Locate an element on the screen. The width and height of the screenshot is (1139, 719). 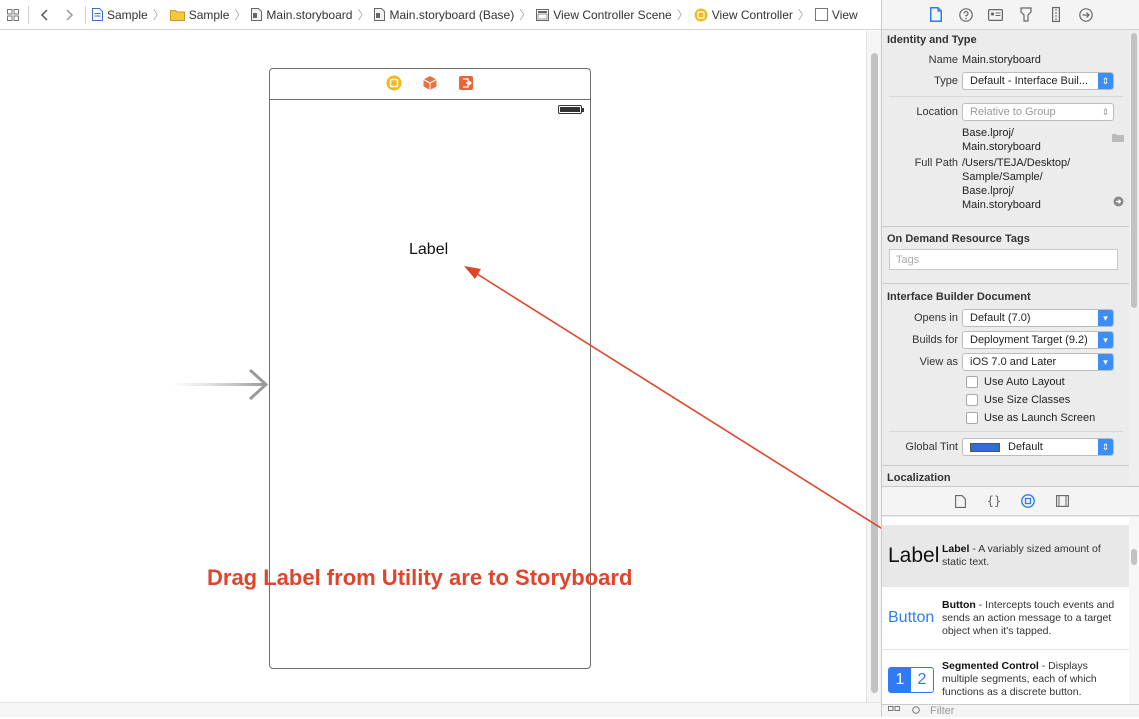
canvas-vertical-scrollbar is located at coordinates (873, 366).